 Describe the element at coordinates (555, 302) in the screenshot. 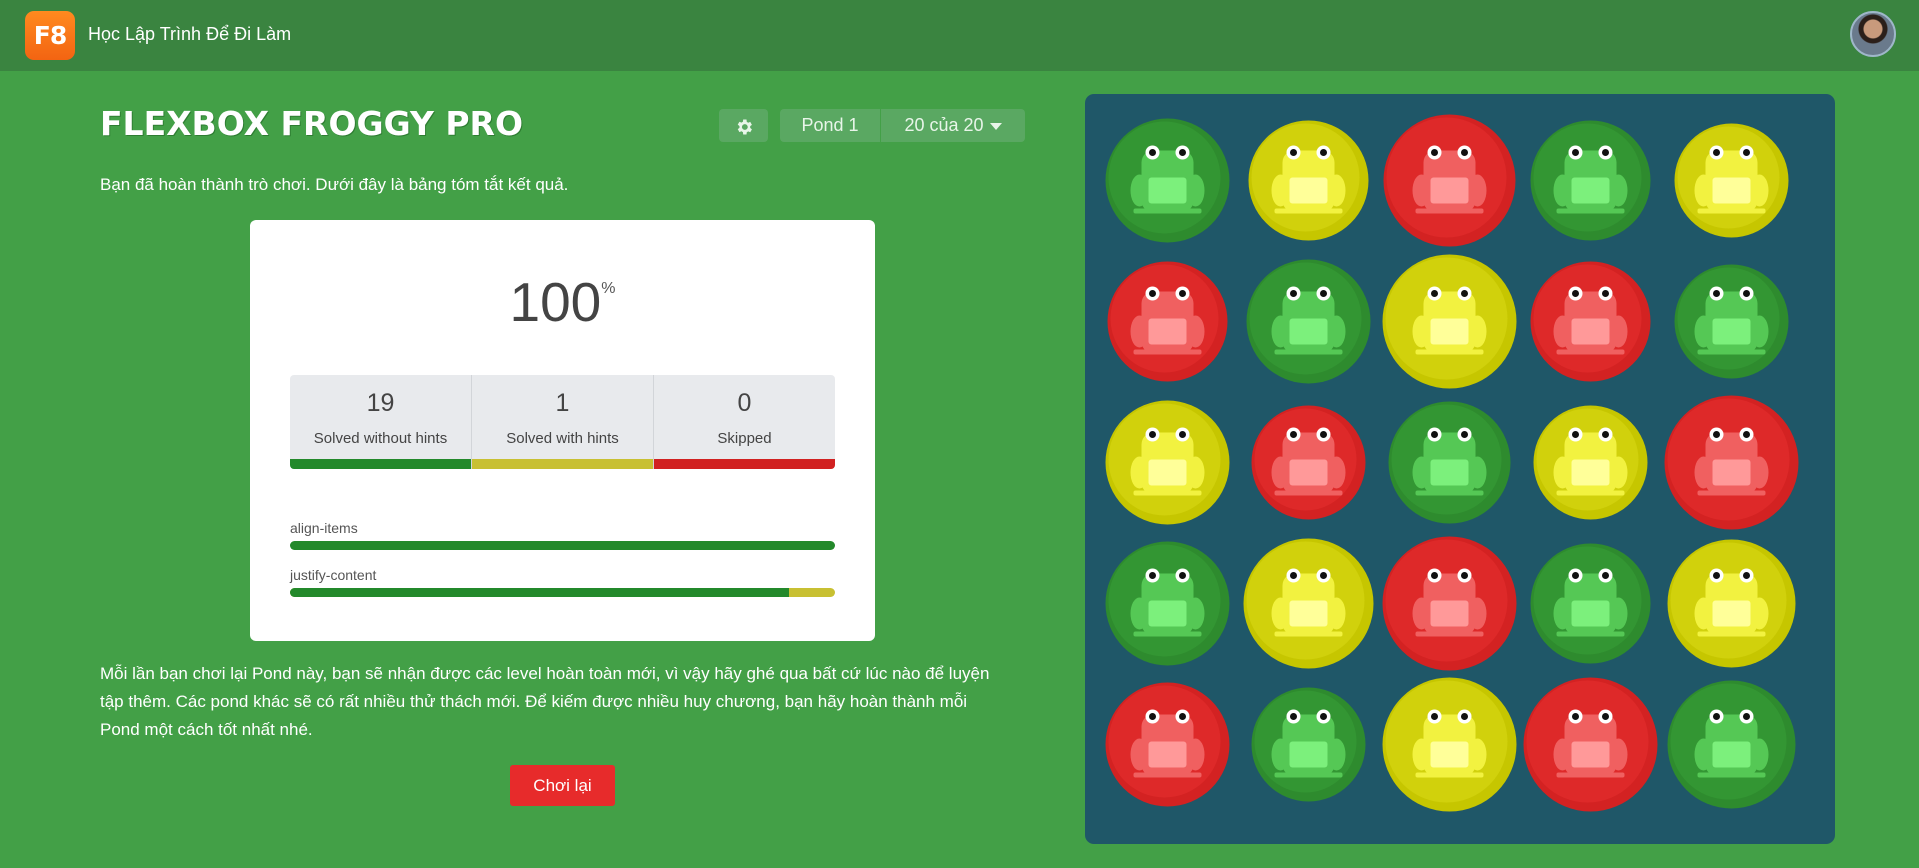

I see `score-value: 100` at that location.